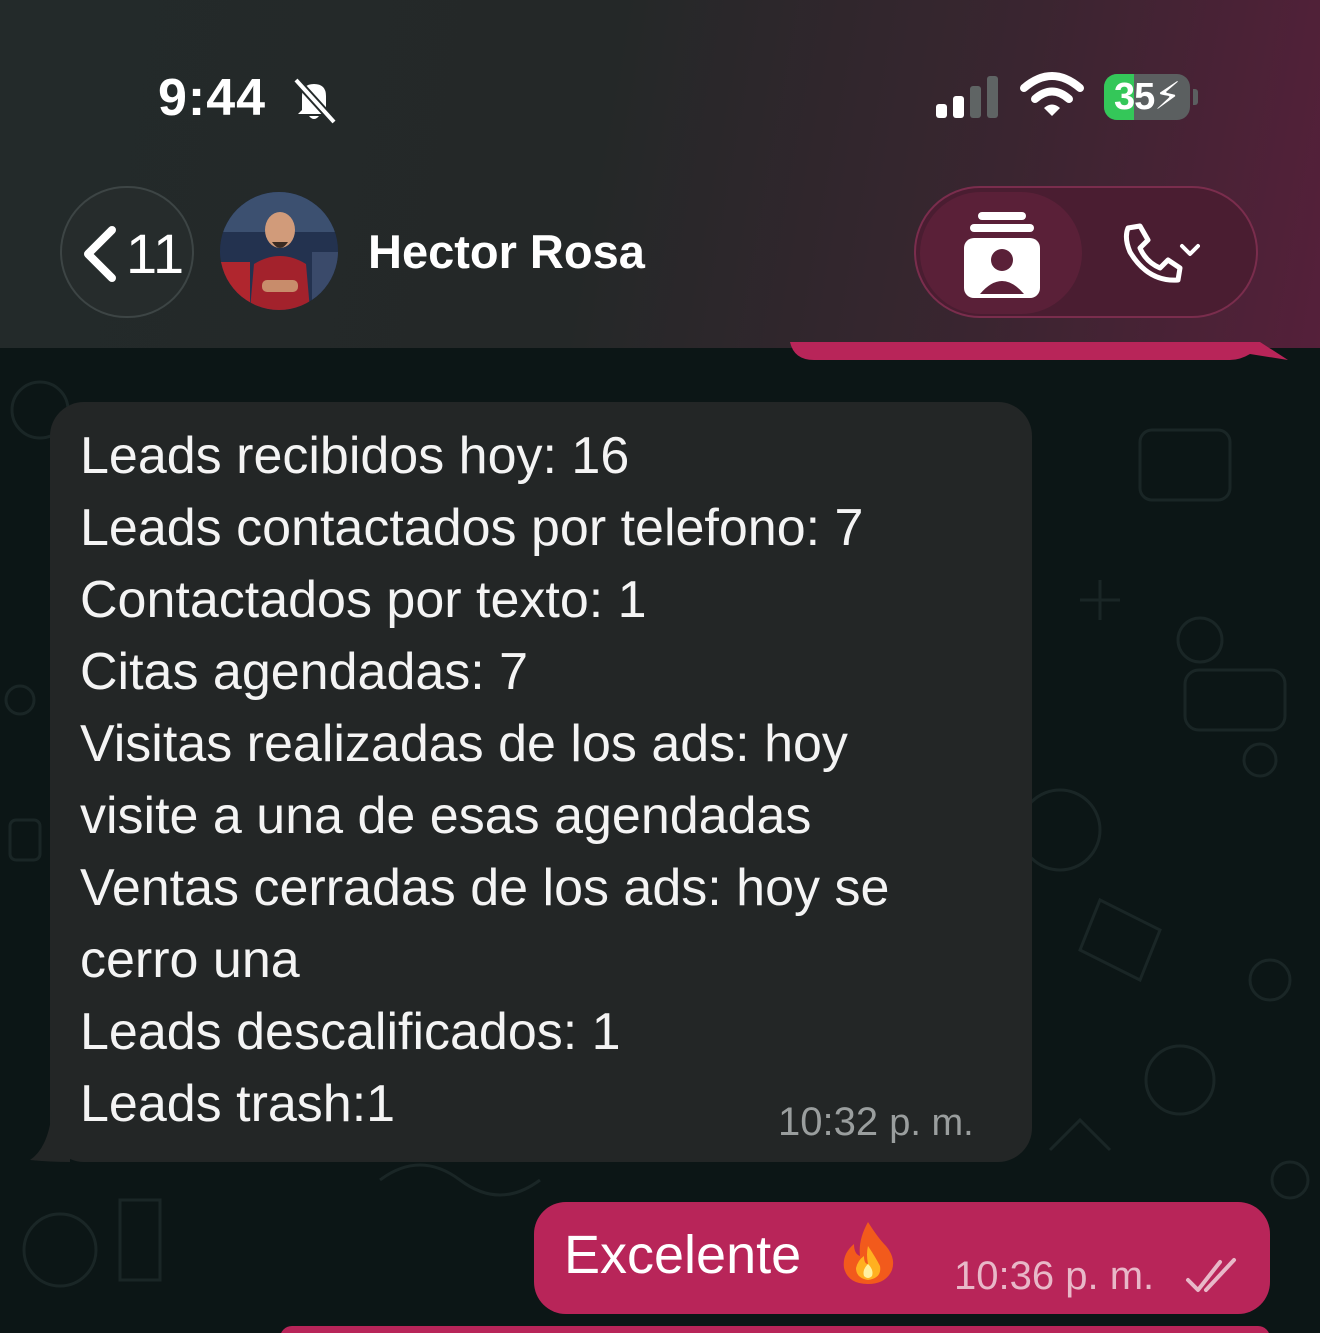  What do you see at coordinates (155, 253) in the screenshot?
I see `unread-count: 11` at bounding box center [155, 253].